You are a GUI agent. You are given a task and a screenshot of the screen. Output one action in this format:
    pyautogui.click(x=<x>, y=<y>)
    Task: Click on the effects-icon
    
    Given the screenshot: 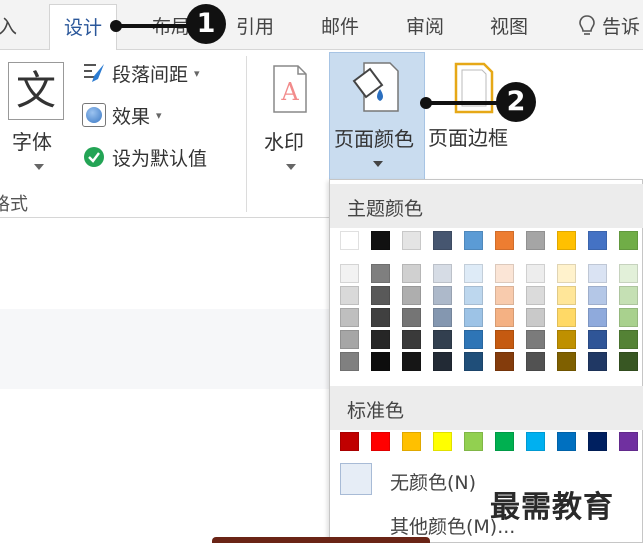 What is the action you would take?
    pyautogui.click(x=94, y=115)
    